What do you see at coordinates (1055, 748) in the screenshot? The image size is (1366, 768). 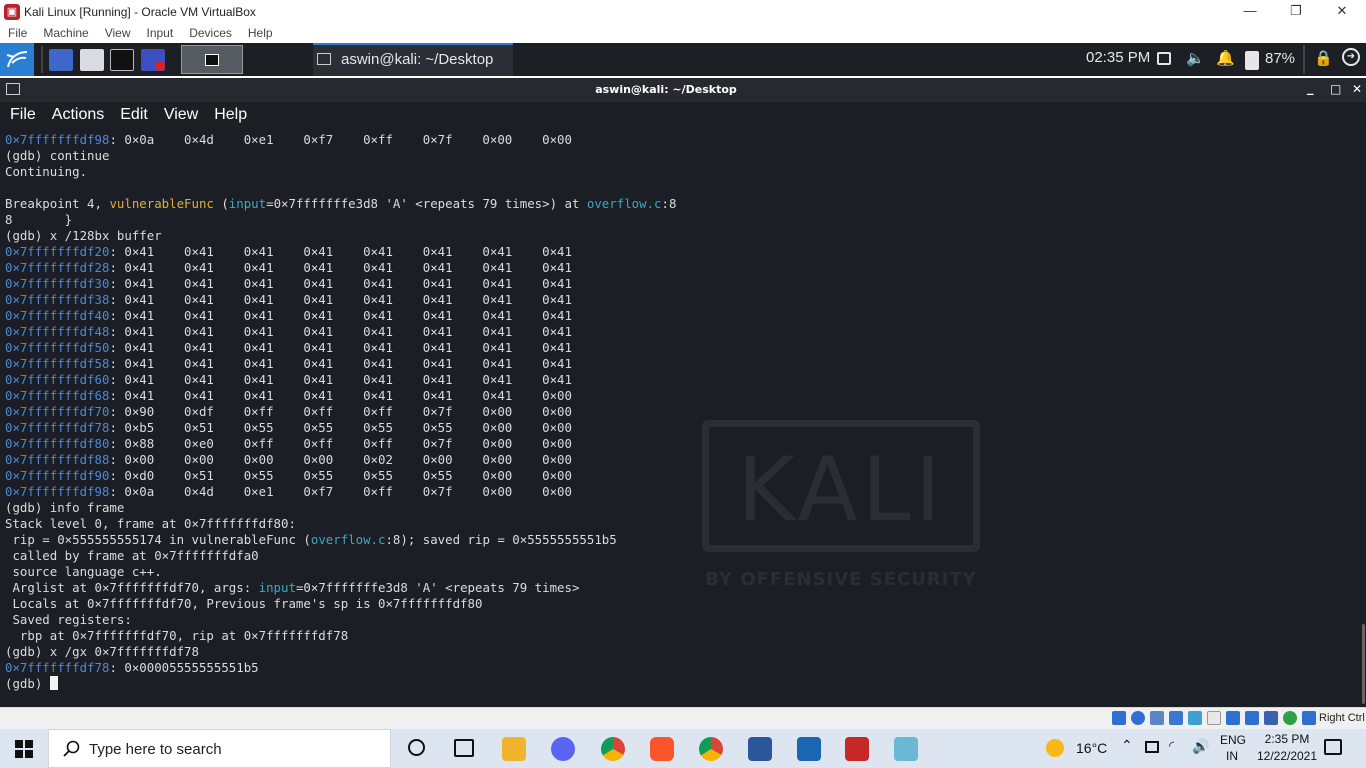 I see `weather-icon` at bounding box center [1055, 748].